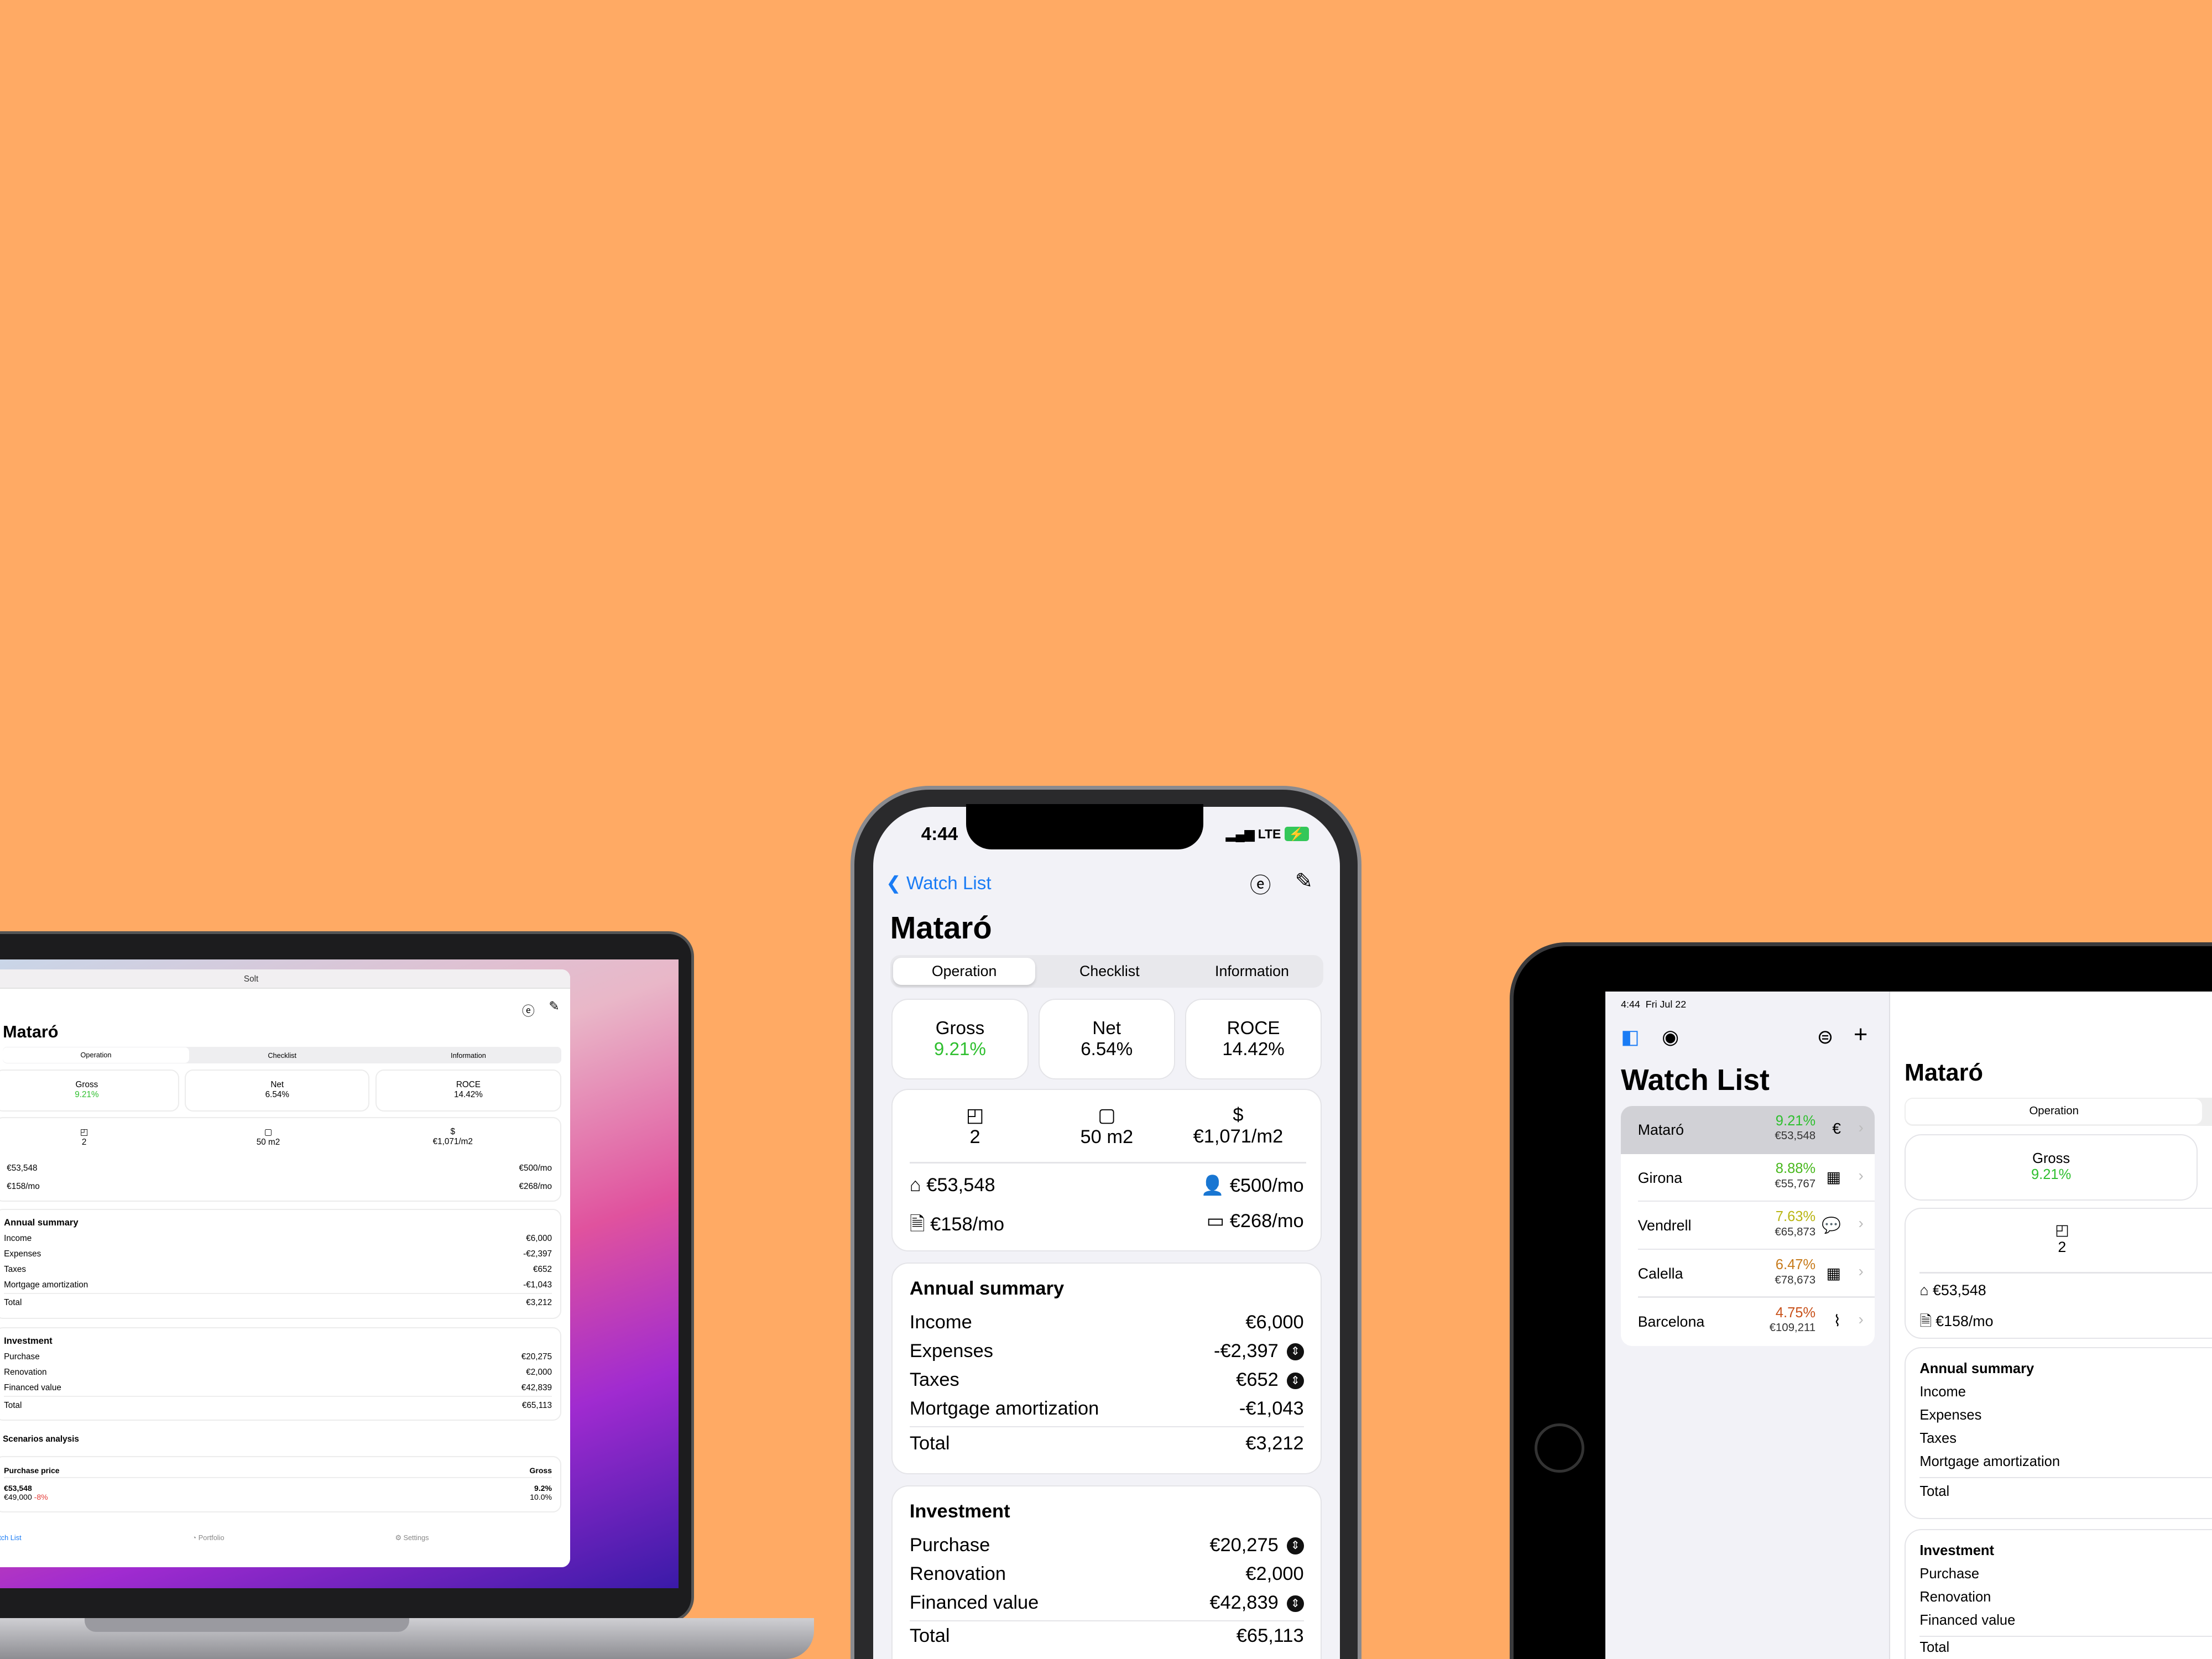 The height and width of the screenshot is (1659, 2212). I want to click on row-label: Purchase, so click(22, 1357).